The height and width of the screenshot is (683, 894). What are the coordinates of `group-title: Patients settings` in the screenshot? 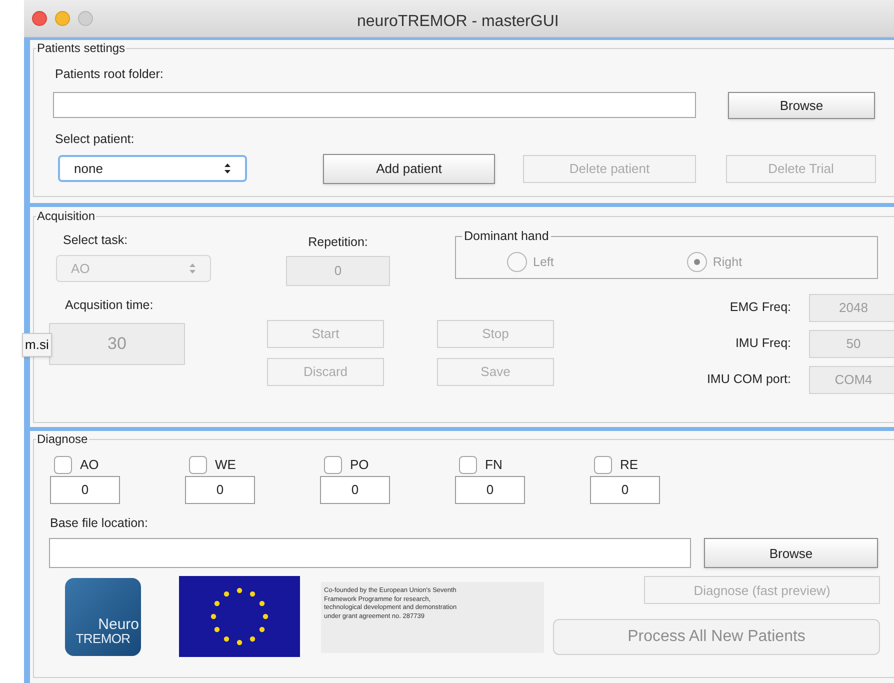 It's located at (81, 48).